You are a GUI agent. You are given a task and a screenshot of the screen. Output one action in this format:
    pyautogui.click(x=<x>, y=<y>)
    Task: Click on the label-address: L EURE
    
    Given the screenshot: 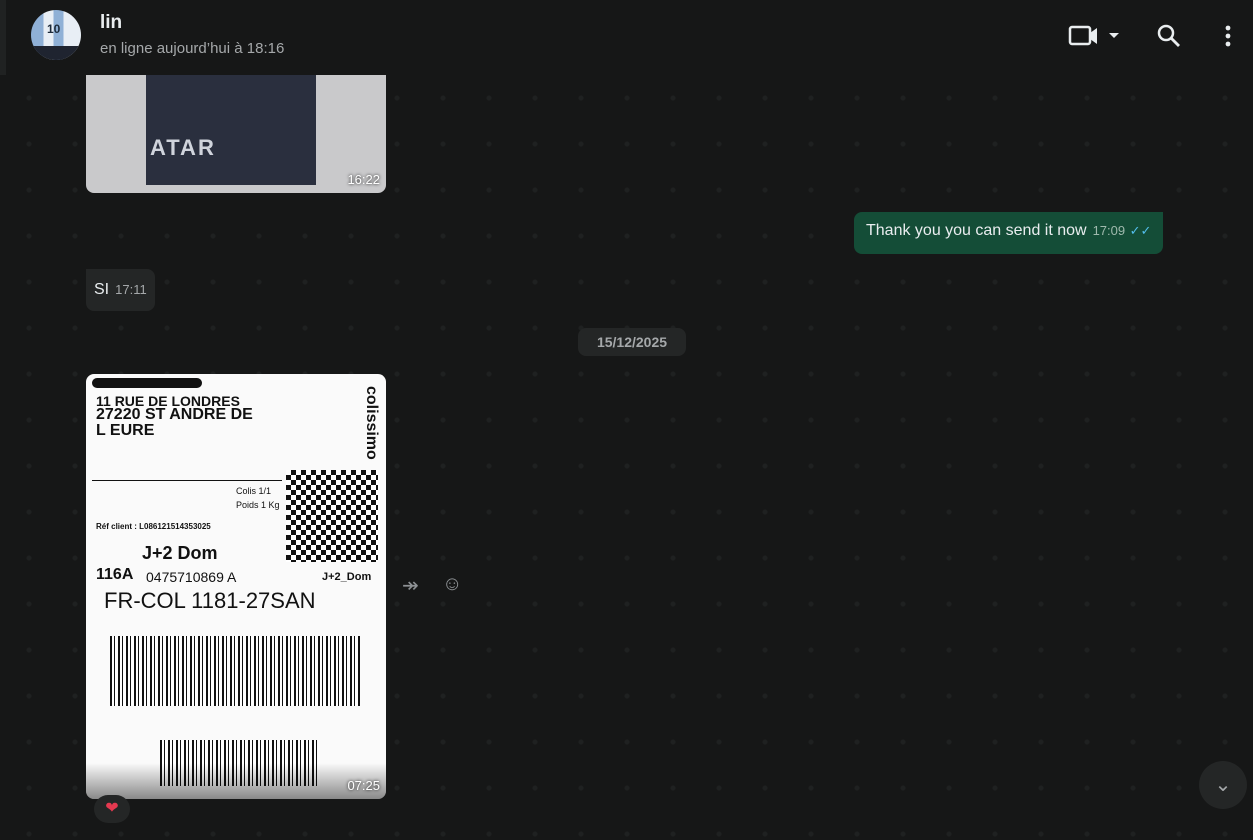 What is the action you would take?
    pyautogui.click(x=125, y=430)
    